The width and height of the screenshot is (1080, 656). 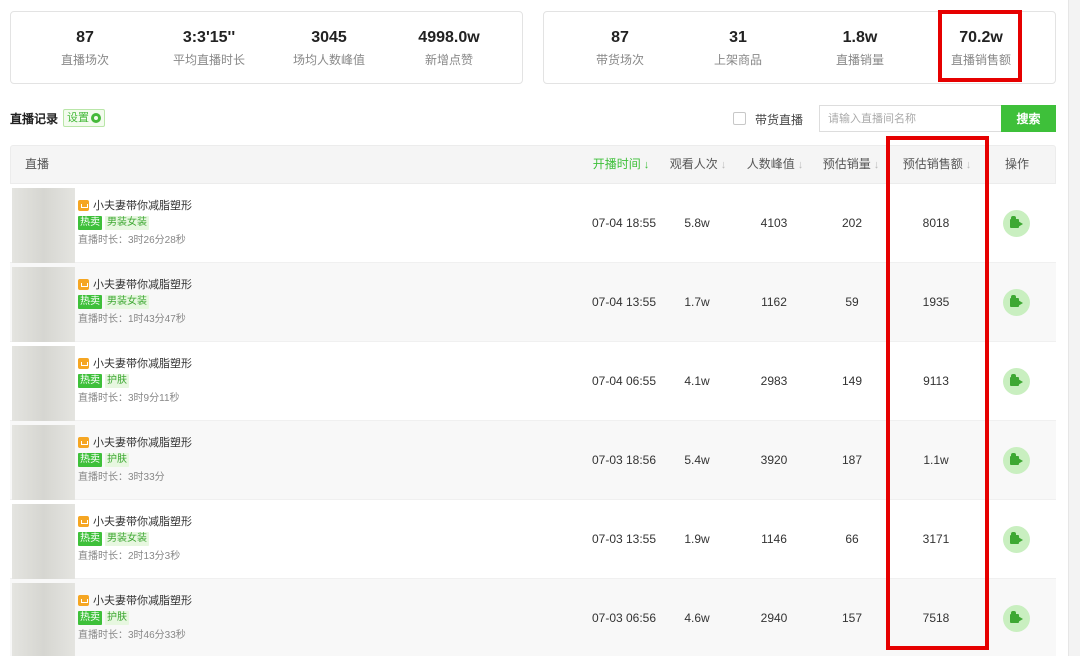 What do you see at coordinates (851, 164) in the screenshot?
I see `header-est-sales: 预估销量 ↓` at bounding box center [851, 164].